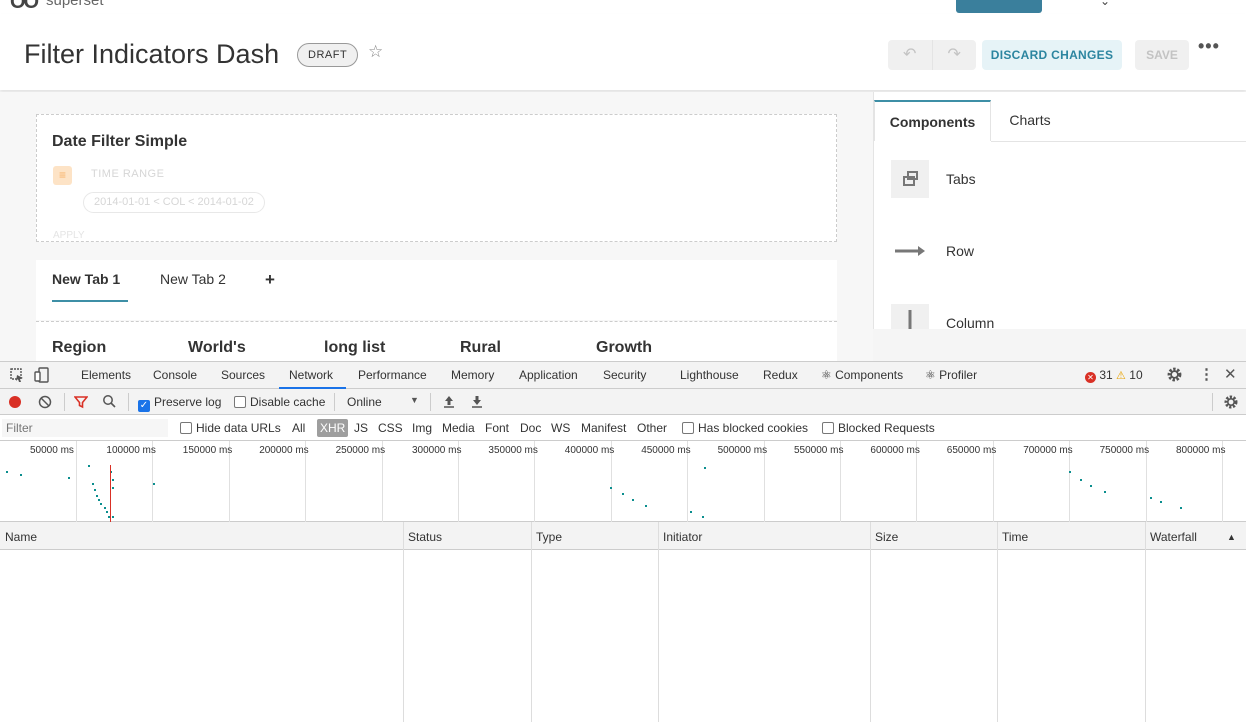 The image size is (1246, 722). I want to click on tab-new-tab-2: New Tab 2, so click(193, 279).